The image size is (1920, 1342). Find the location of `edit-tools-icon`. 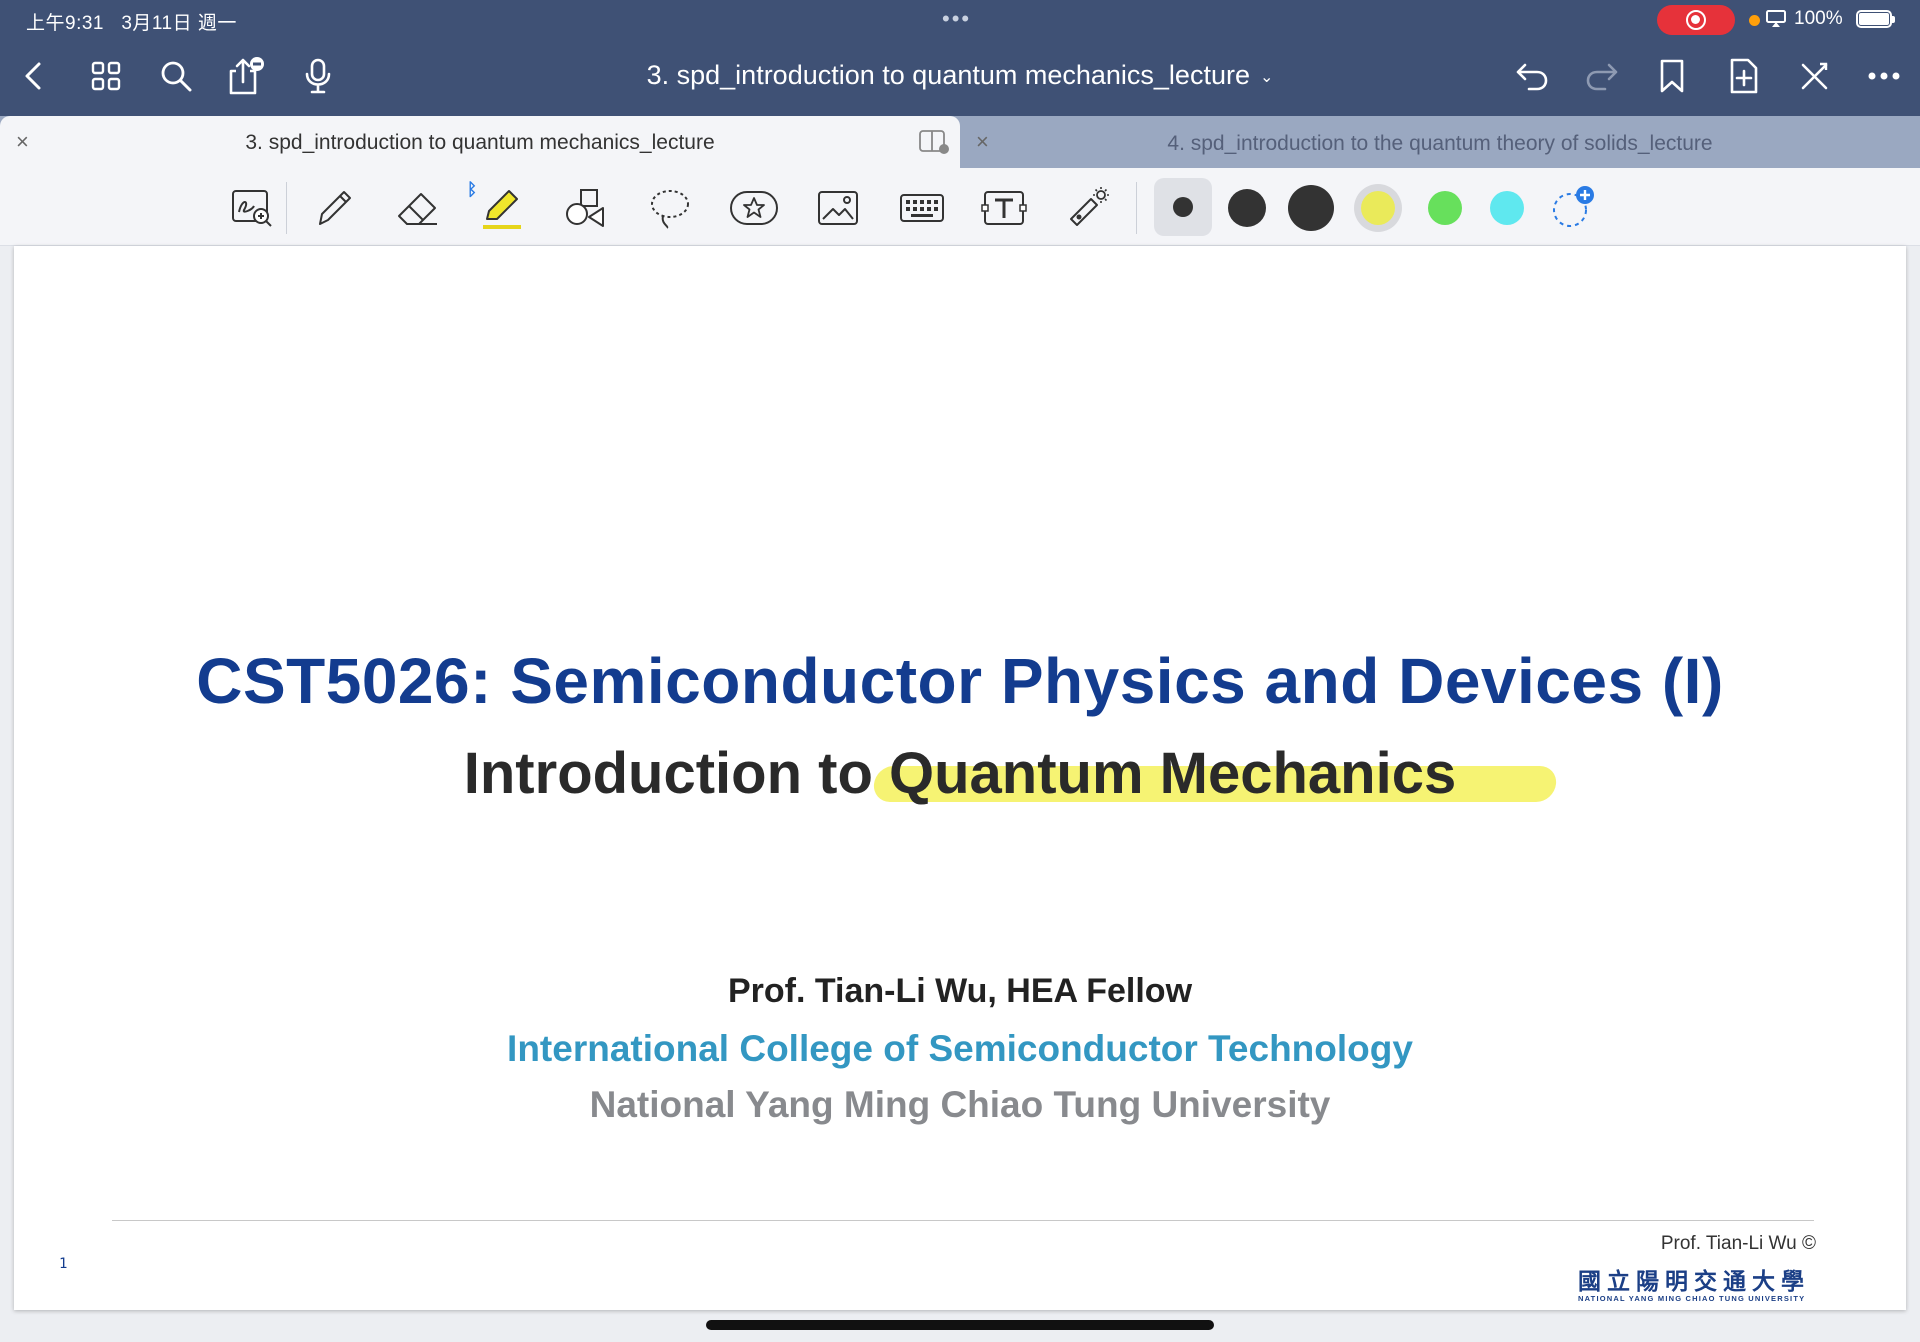

edit-tools-icon is located at coordinates (1814, 76).